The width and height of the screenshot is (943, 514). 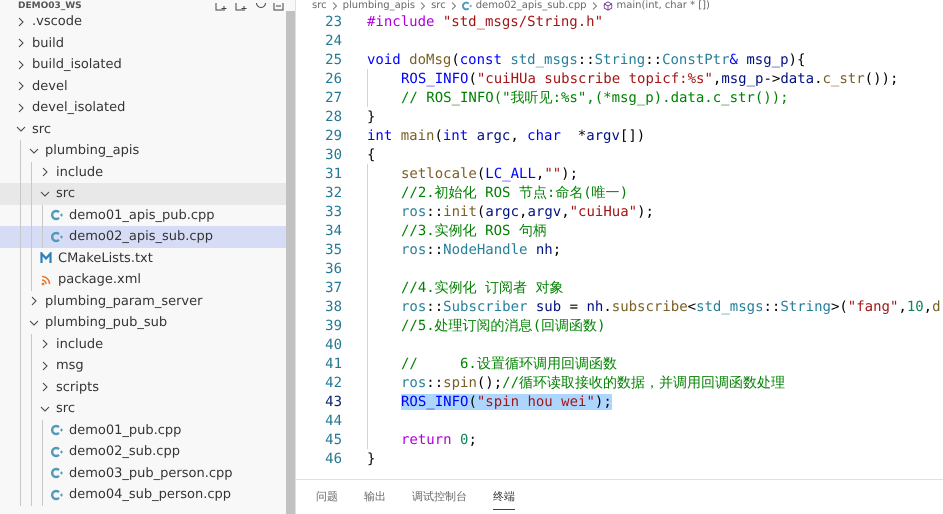 I want to click on code-line: //2.初始化 ROS 节点:命名(唯一), so click(x=514, y=193).